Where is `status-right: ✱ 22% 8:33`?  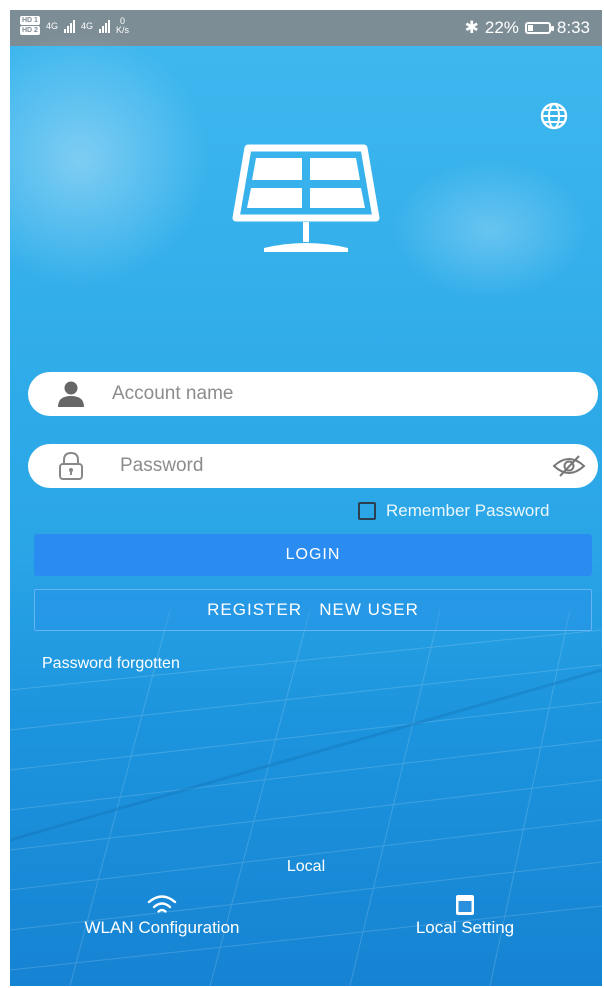 status-right: ✱ 22% 8:33 is located at coordinates (527, 28).